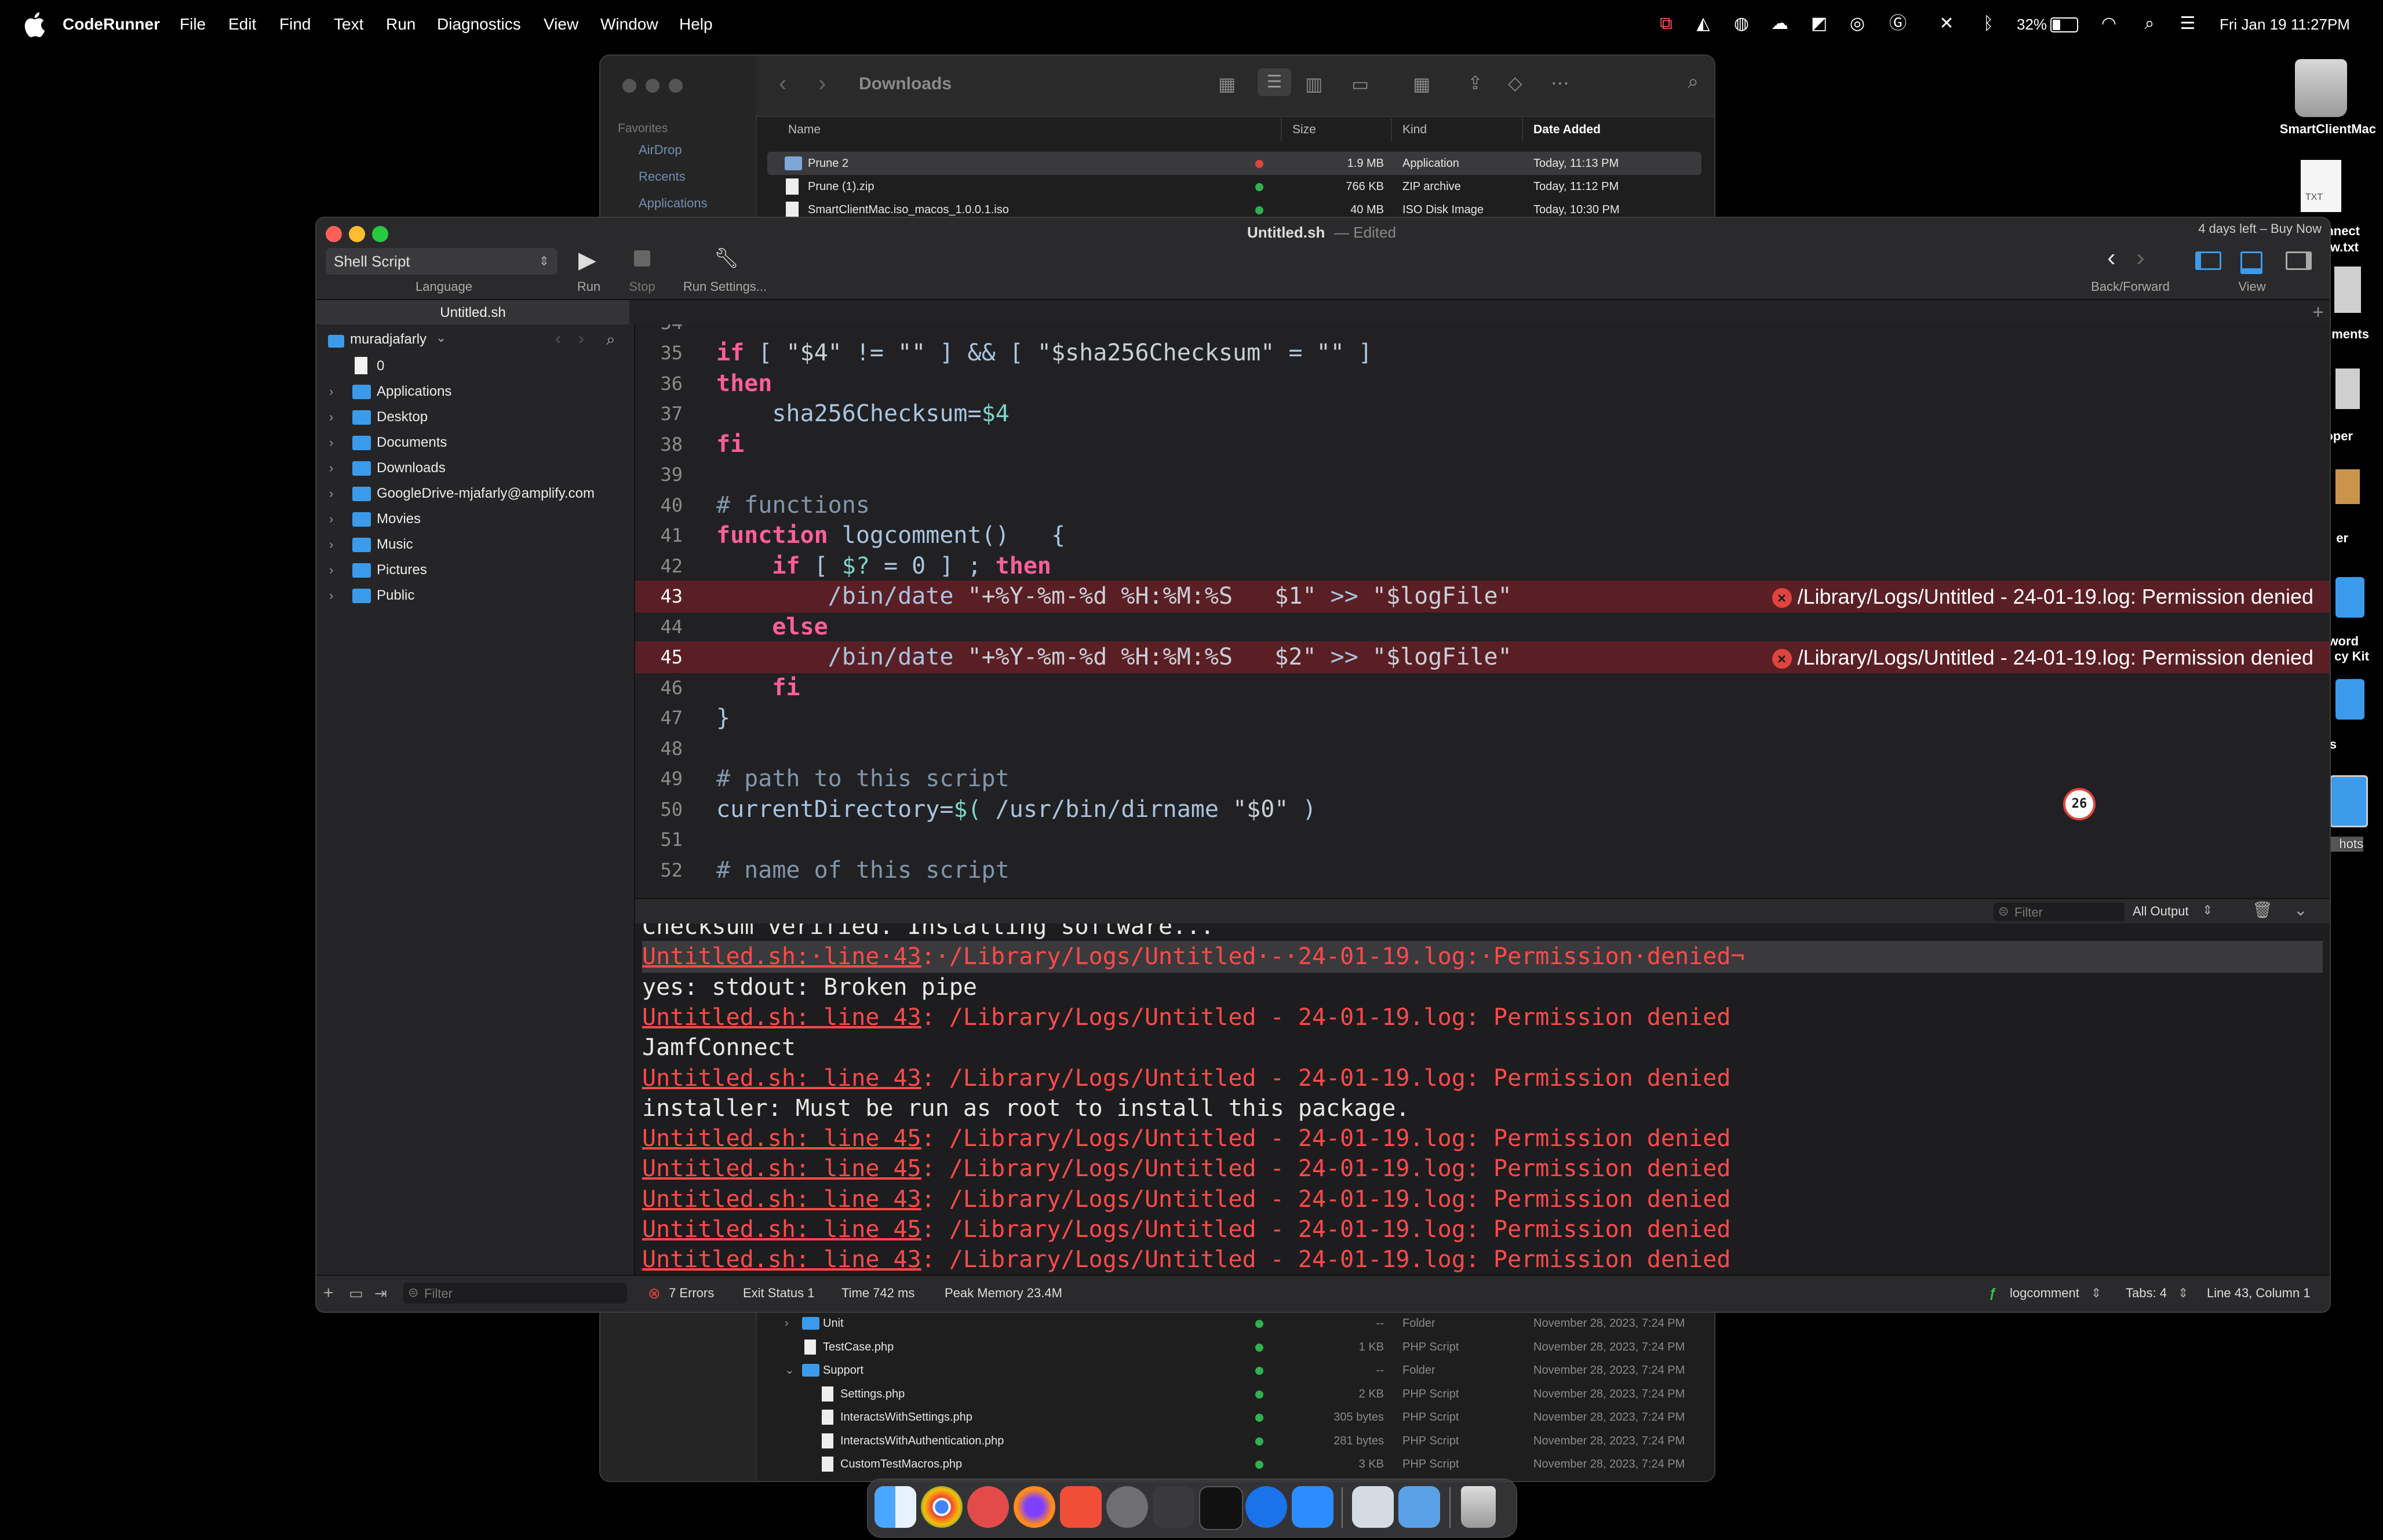  What do you see at coordinates (475, 366) in the screenshot?
I see `file-tree-item: 0` at bounding box center [475, 366].